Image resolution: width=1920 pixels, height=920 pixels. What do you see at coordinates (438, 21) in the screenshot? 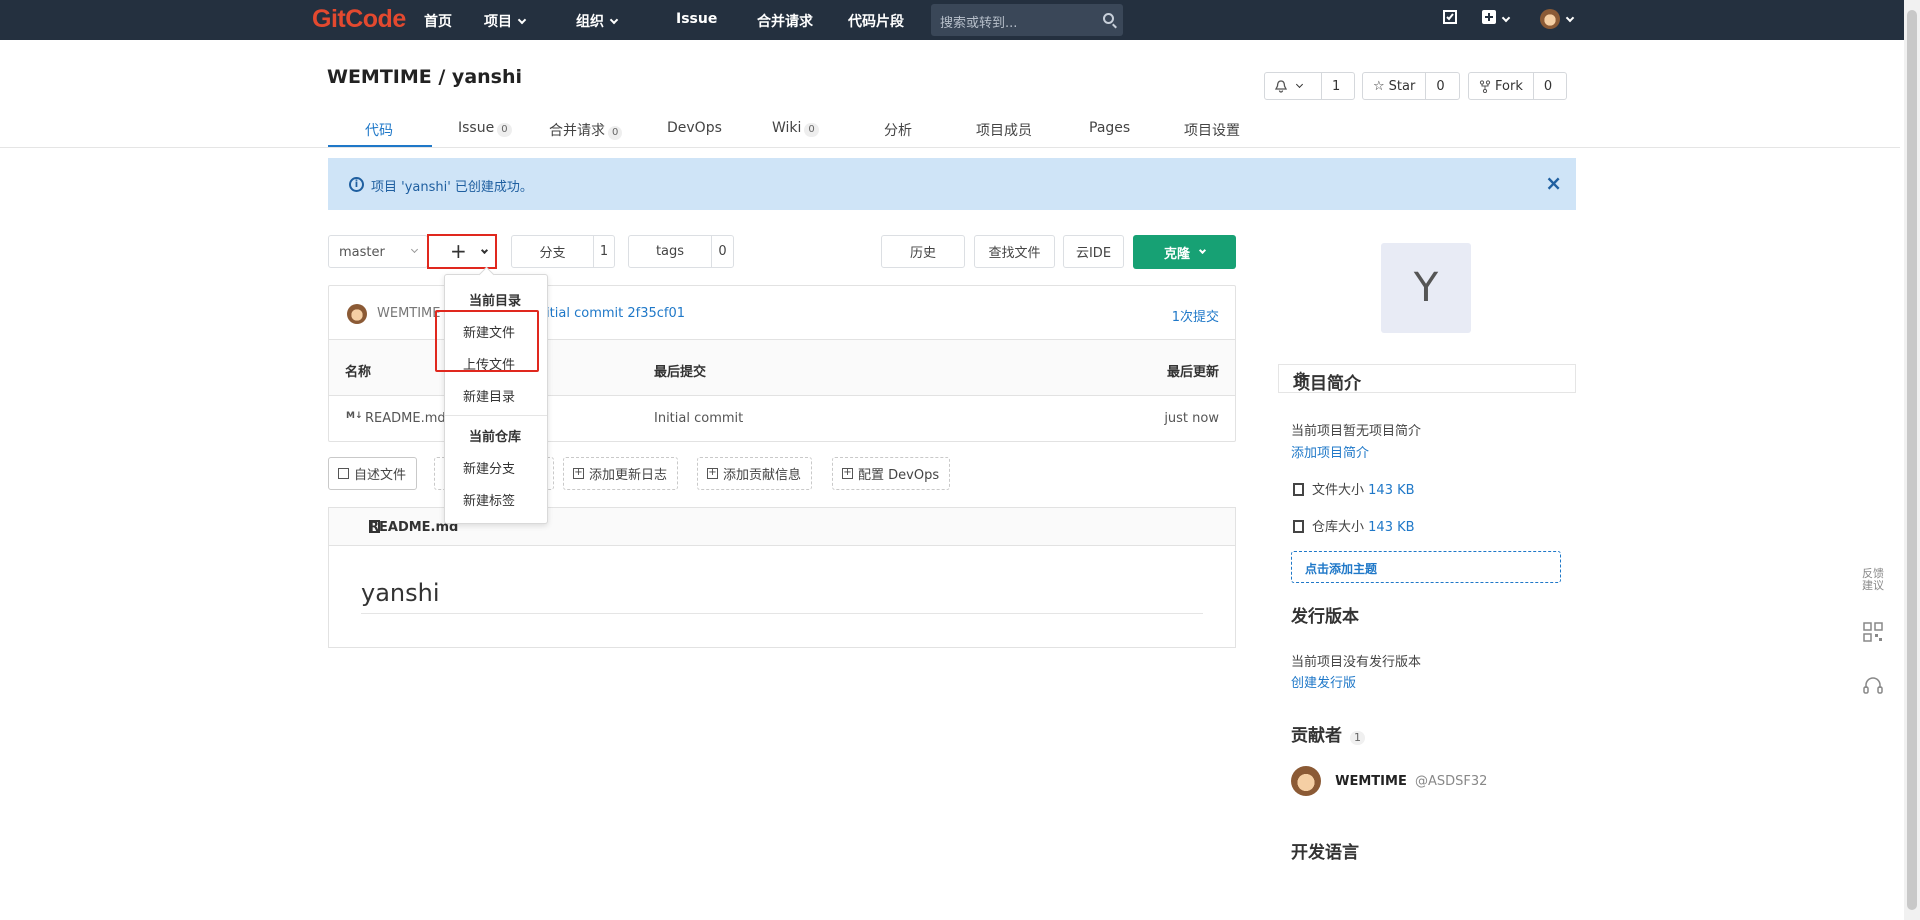
I see `nav-home: 首页` at bounding box center [438, 21].